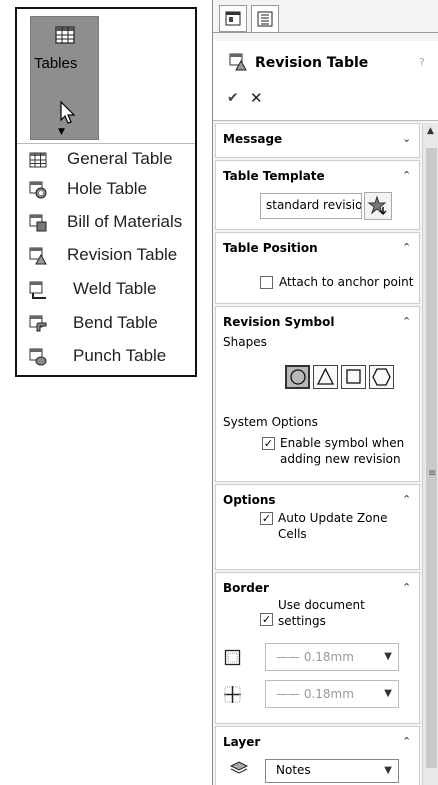 The height and width of the screenshot is (785, 438). I want to click on scrollbar-thumb: ≡, so click(431, 458).